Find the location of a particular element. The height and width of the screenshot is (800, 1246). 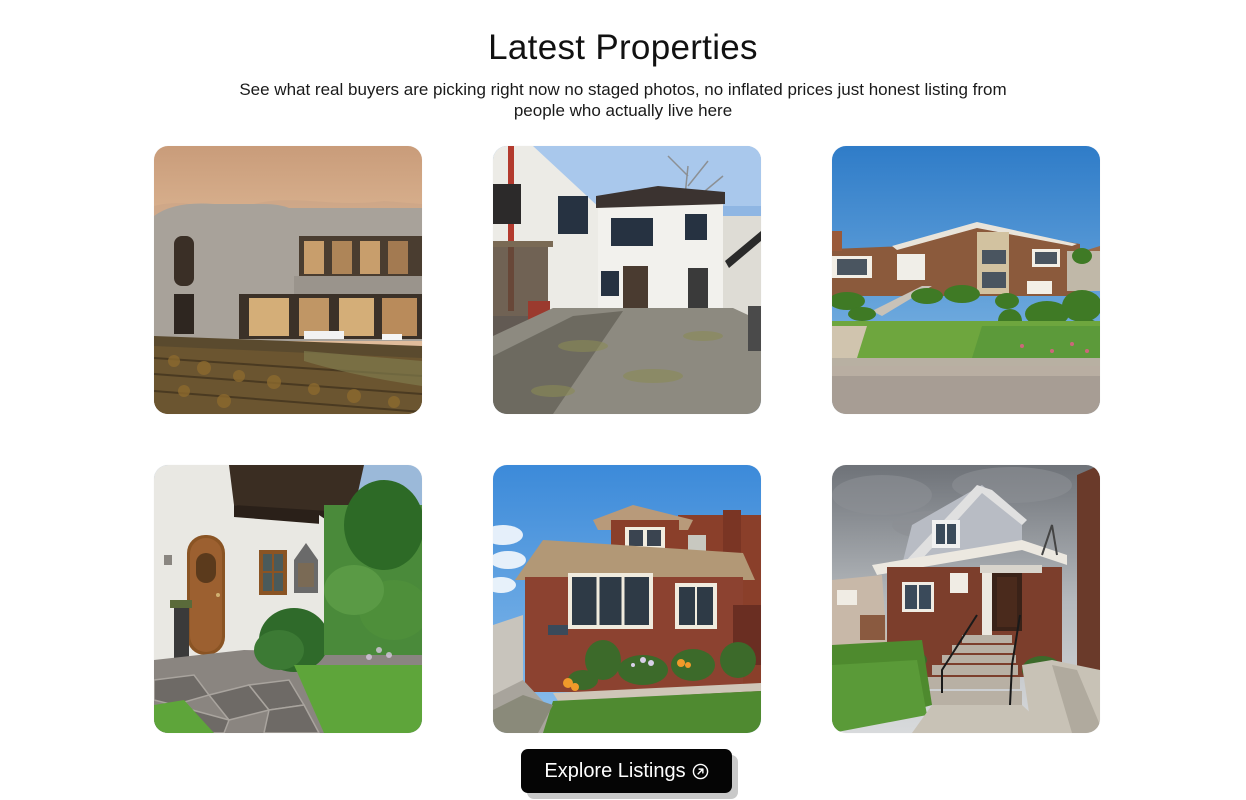

explore-listings-button: Explore Listings is located at coordinates (626, 771).